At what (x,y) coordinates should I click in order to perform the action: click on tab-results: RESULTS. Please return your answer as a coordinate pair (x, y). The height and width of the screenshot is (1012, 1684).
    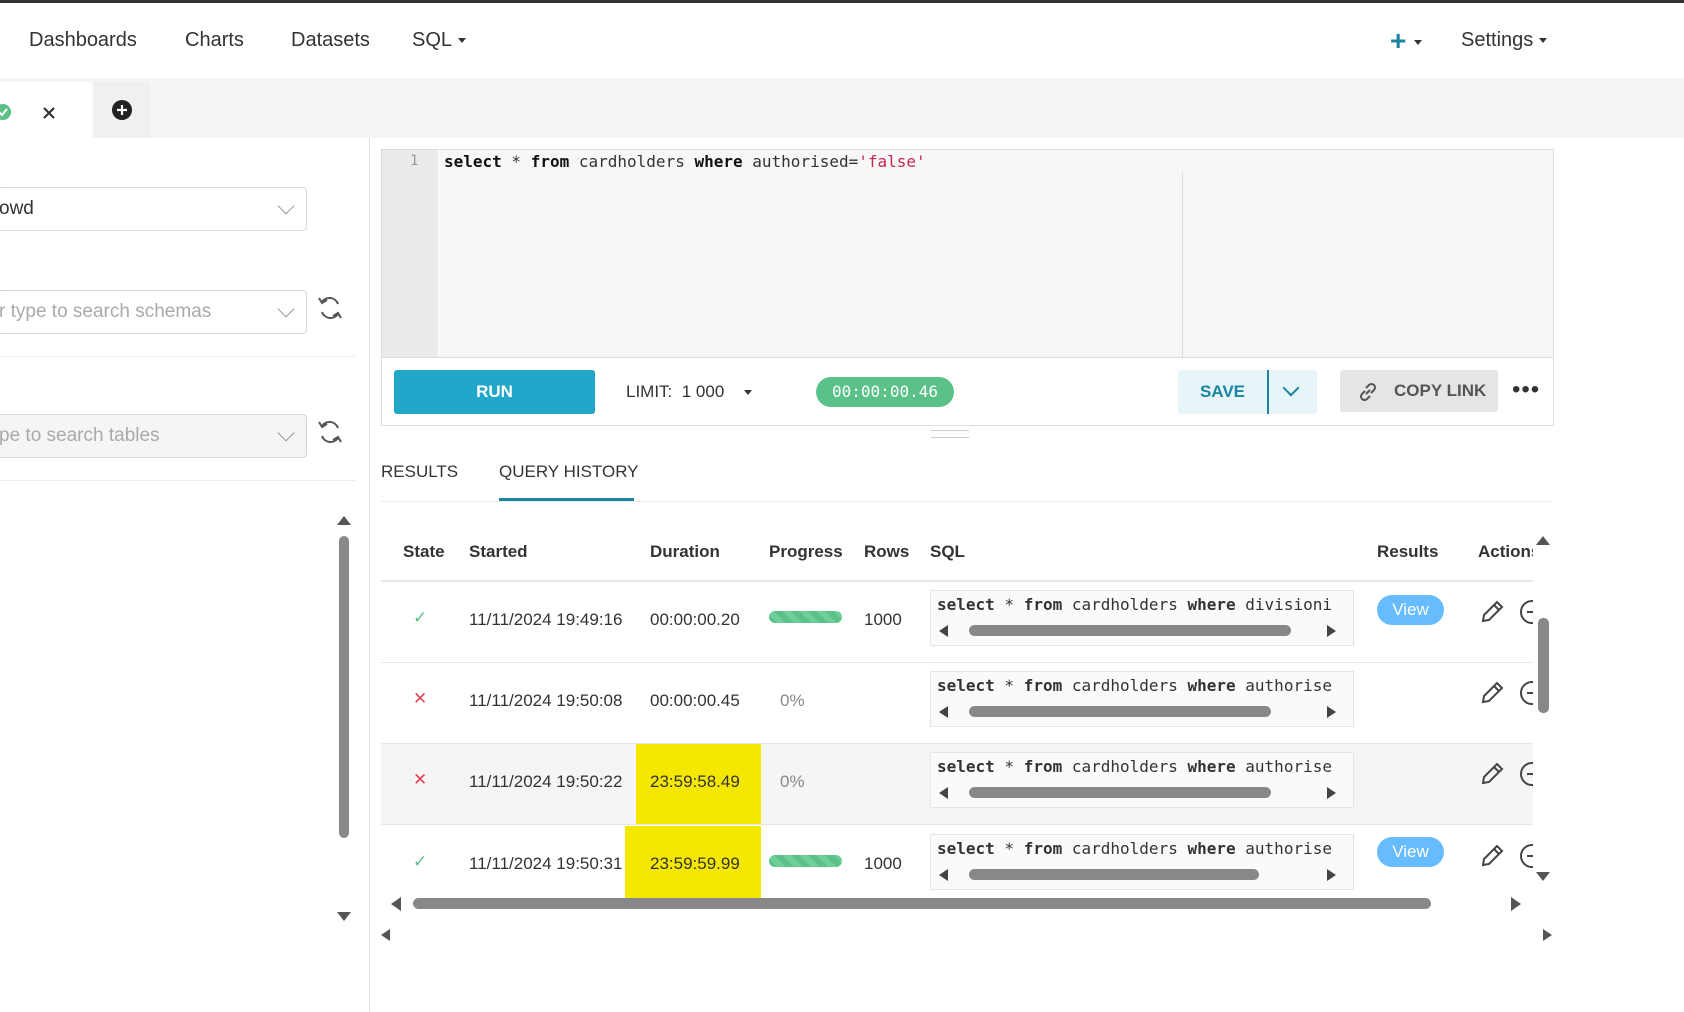
    Looking at the image, I should click on (419, 472).